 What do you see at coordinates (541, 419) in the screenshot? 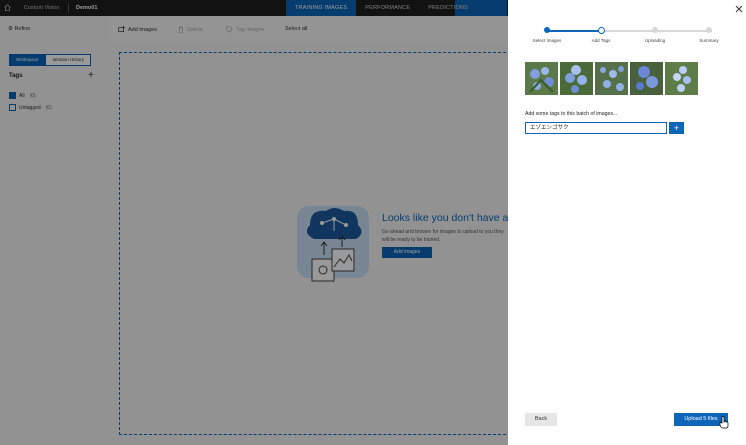
I see `back-button: Back` at bounding box center [541, 419].